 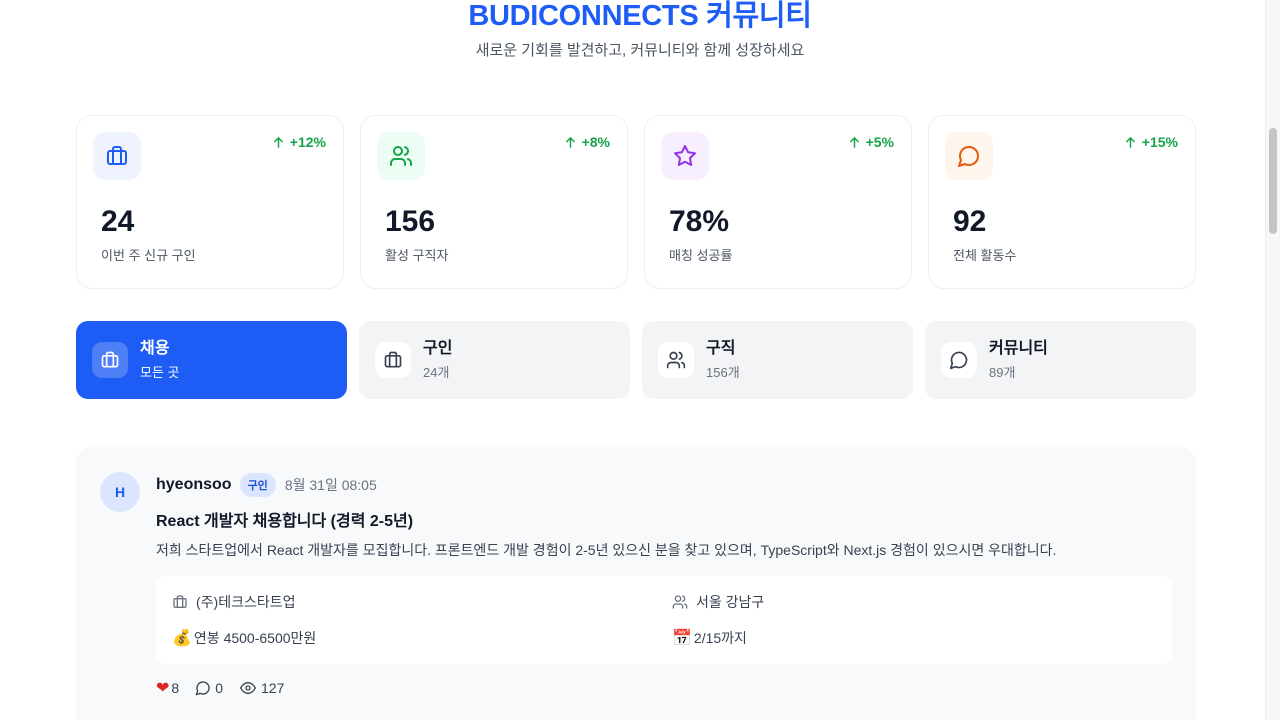 I want to click on tab-title: 커뮤니티, so click(x=1018, y=348).